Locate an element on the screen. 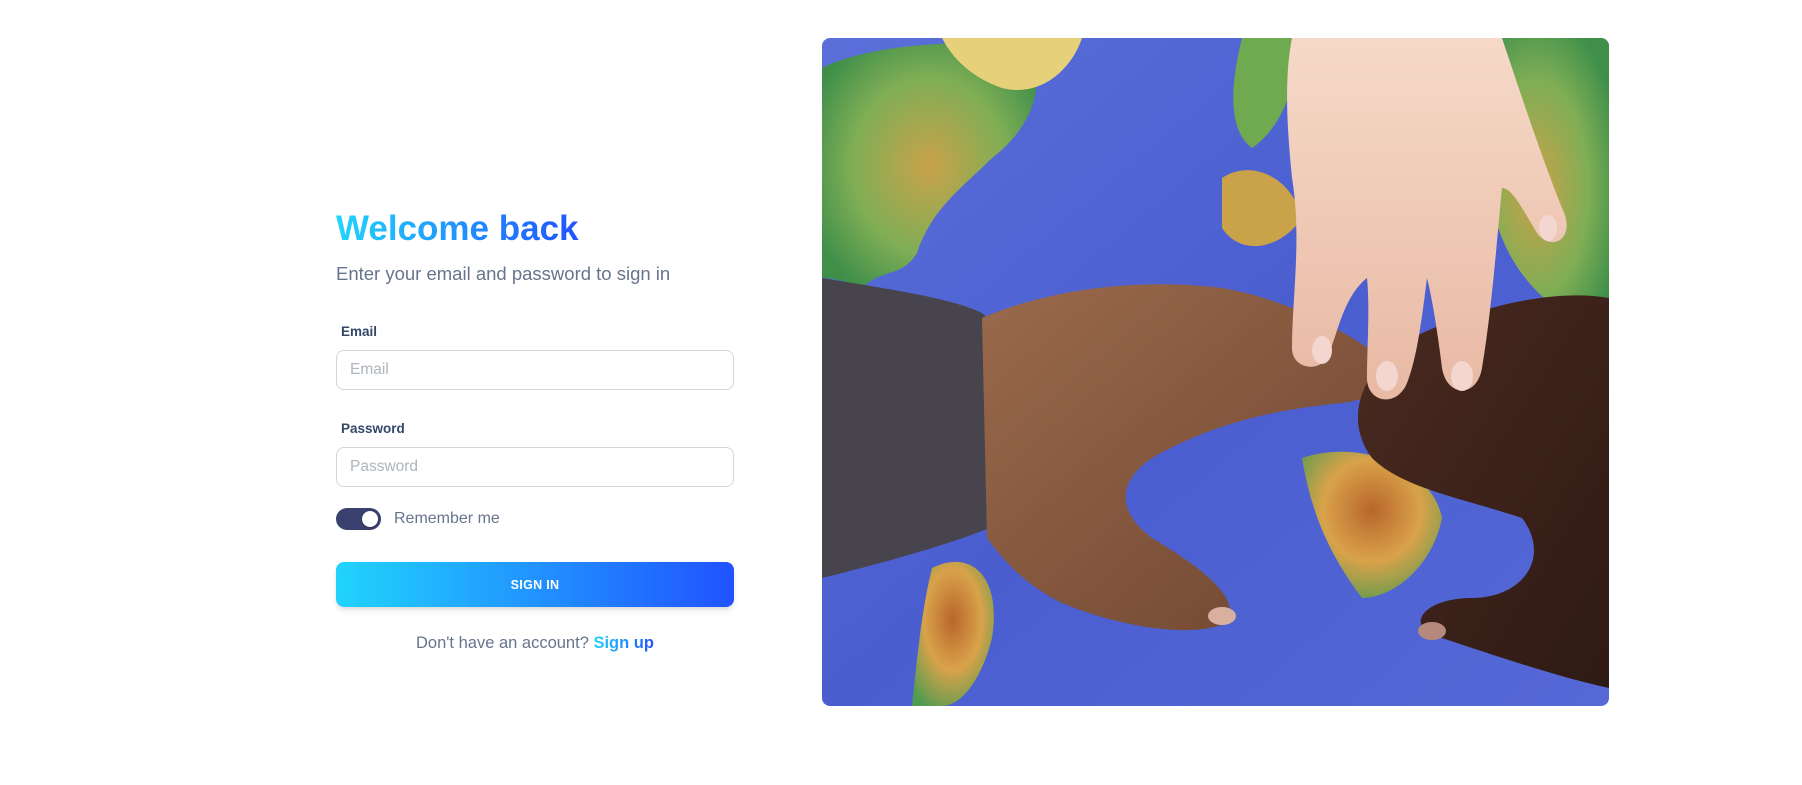  sign-in-button: SIGN IN is located at coordinates (535, 584).